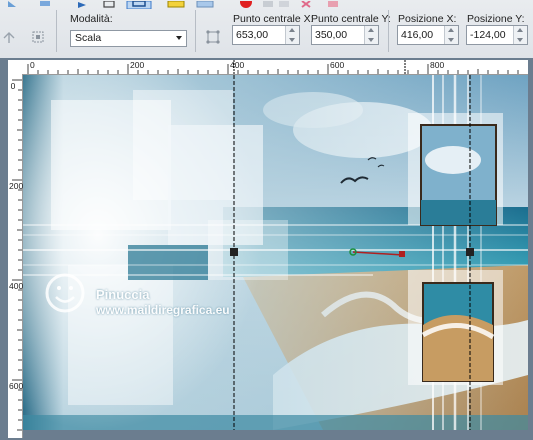 This screenshot has height=440, width=533. Describe the element at coordinates (88, 38) in the screenshot. I see `mode-select-value: Scala` at that location.